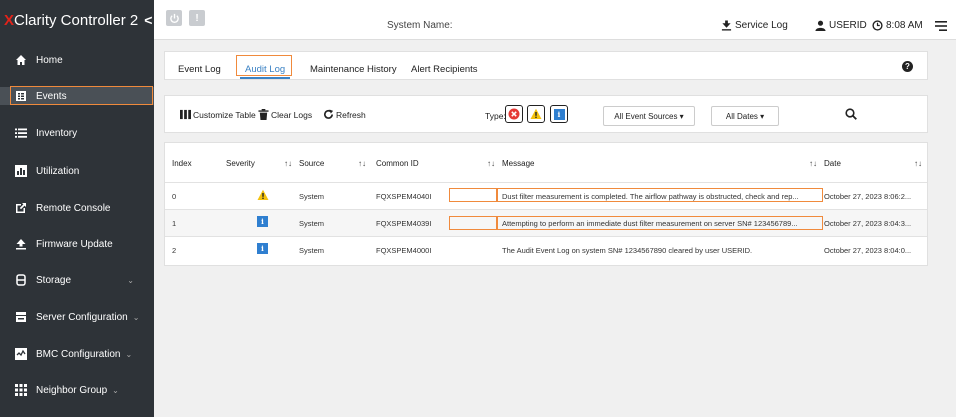 Image resolution: width=956 pixels, height=417 pixels. I want to click on sidebar-item-label: Storage, so click(54, 280).